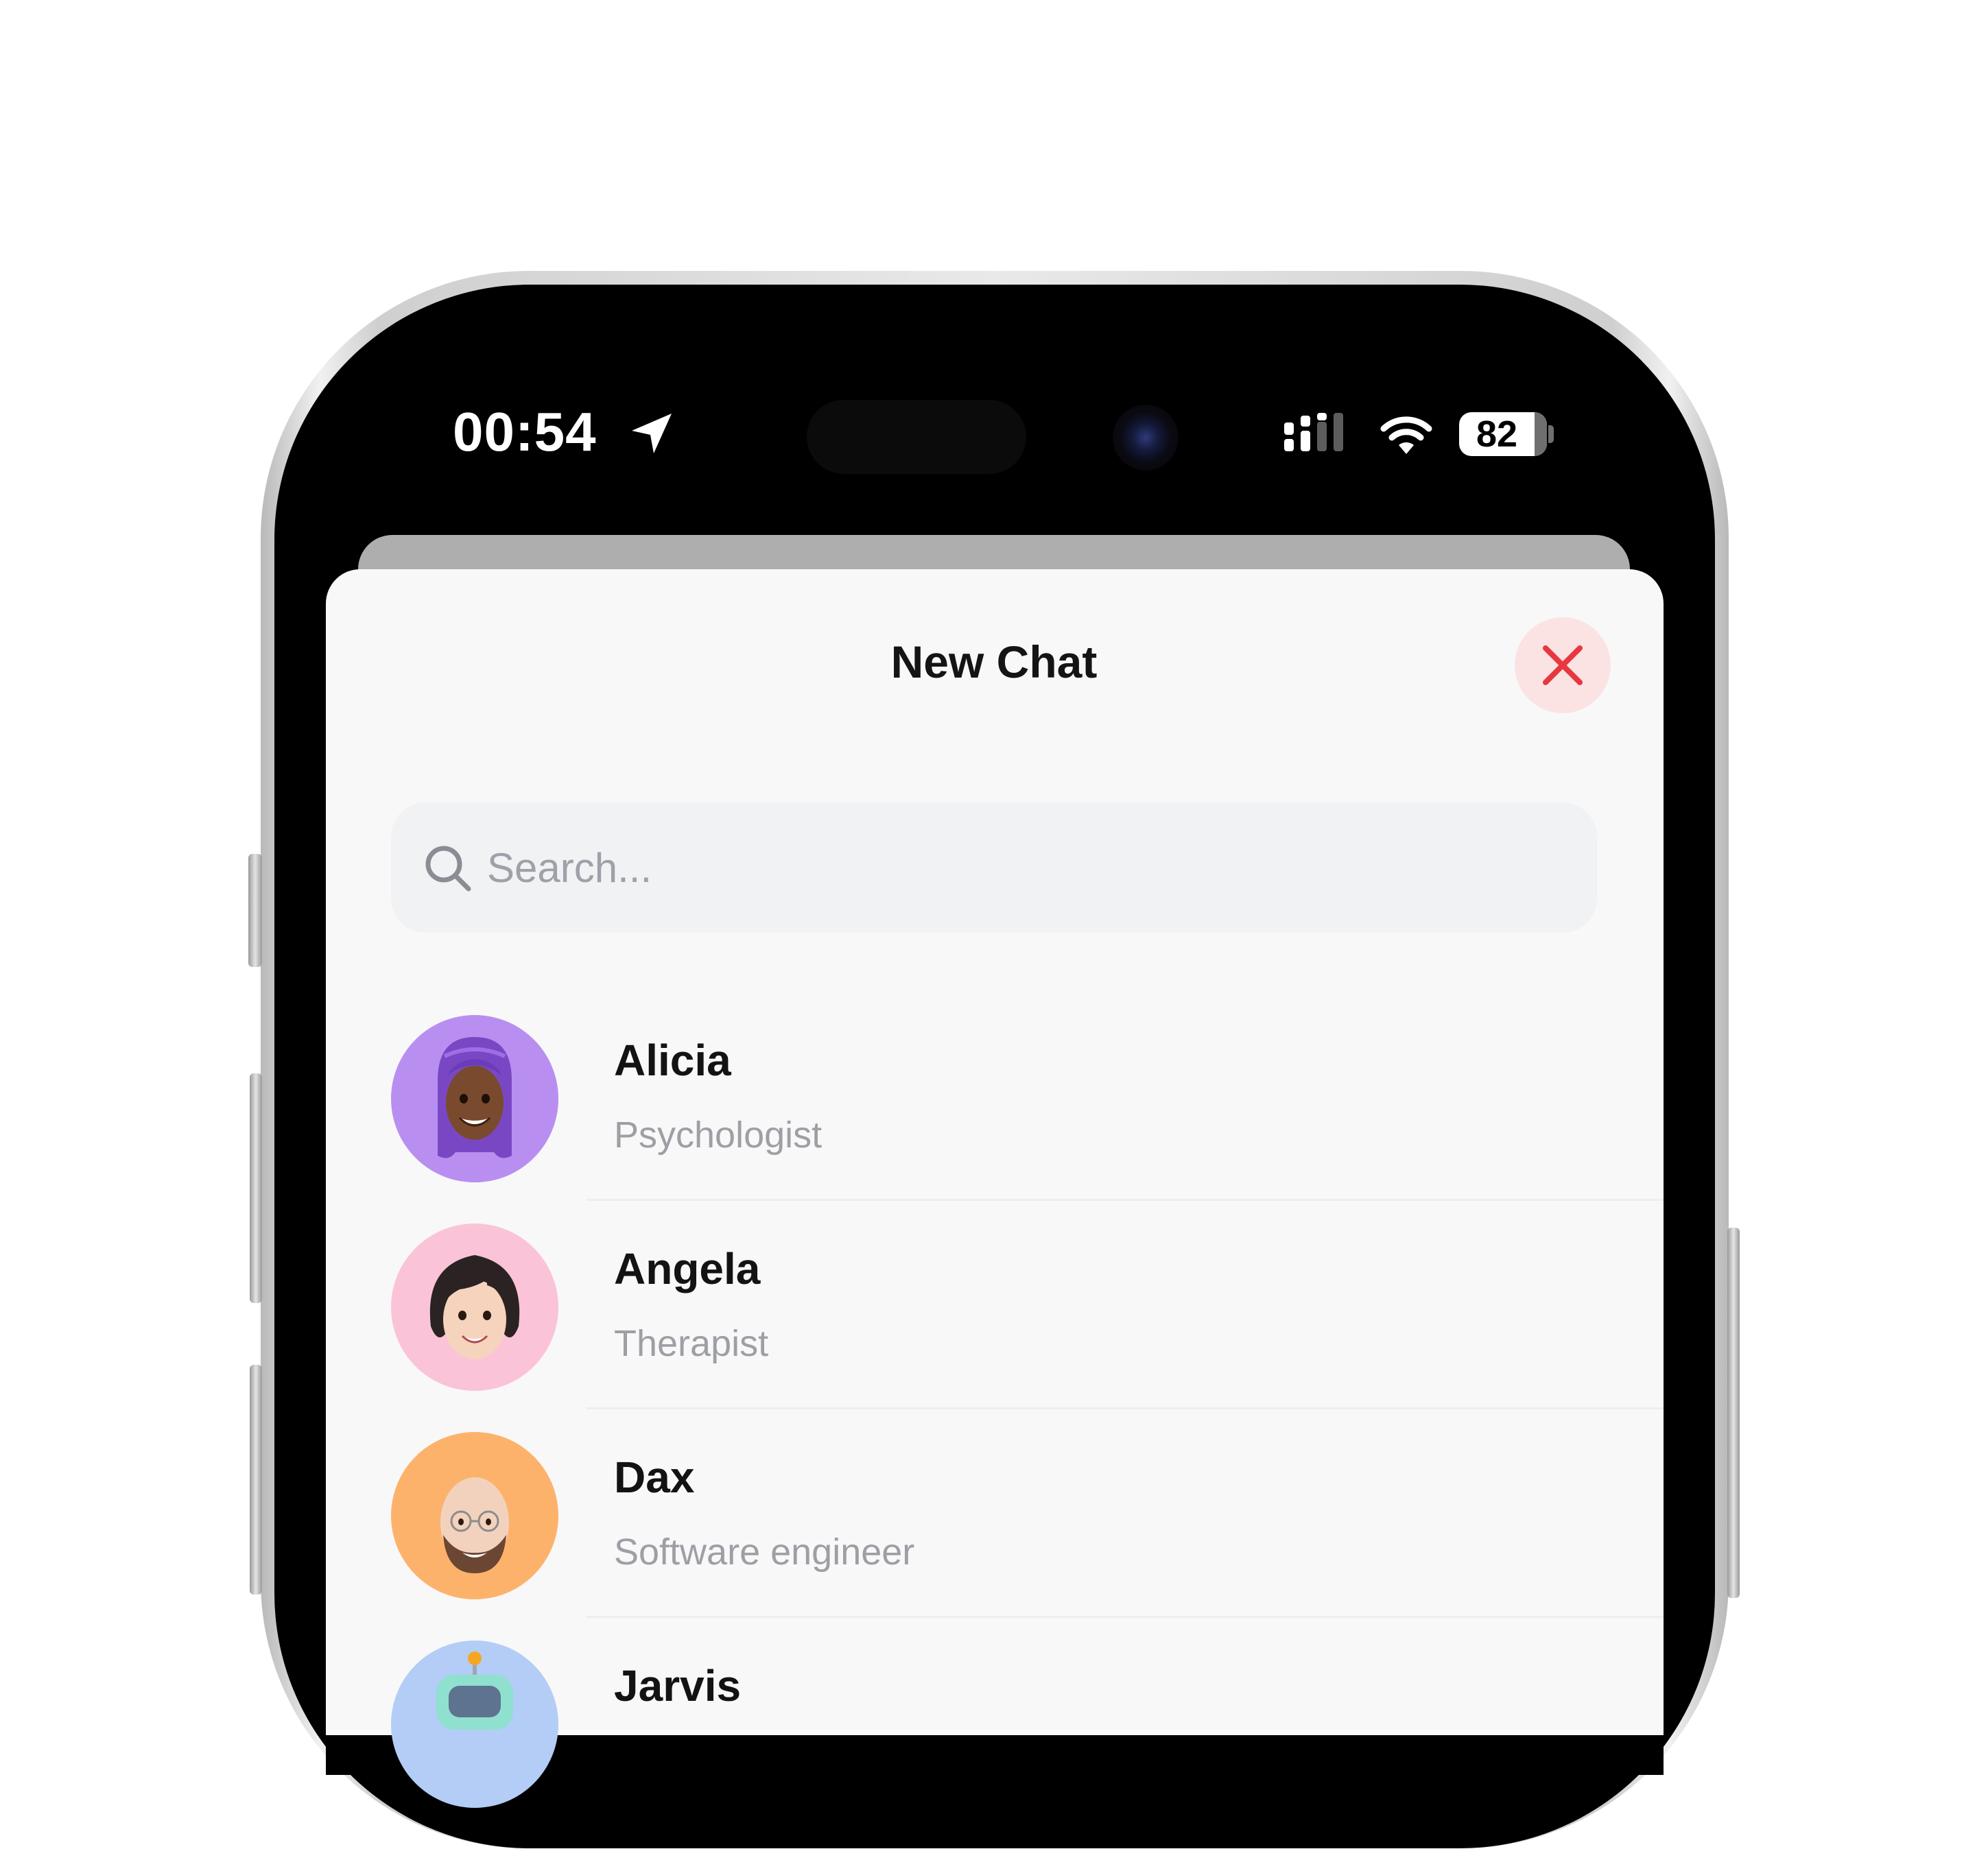 The height and width of the screenshot is (1849, 1988). Describe the element at coordinates (655, 1478) in the screenshot. I see `contact-name: Dax` at that location.